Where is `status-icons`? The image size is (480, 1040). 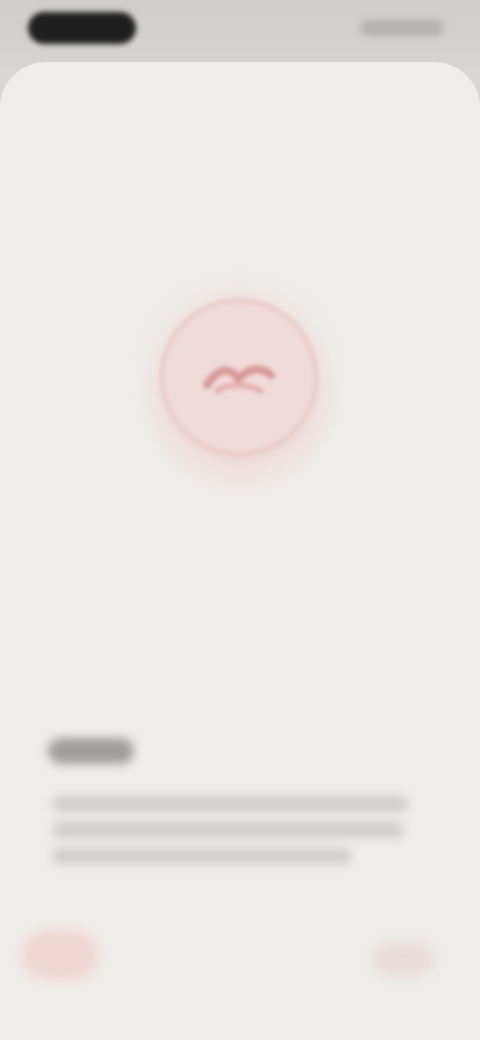 status-icons is located at coordinates (402, 28).